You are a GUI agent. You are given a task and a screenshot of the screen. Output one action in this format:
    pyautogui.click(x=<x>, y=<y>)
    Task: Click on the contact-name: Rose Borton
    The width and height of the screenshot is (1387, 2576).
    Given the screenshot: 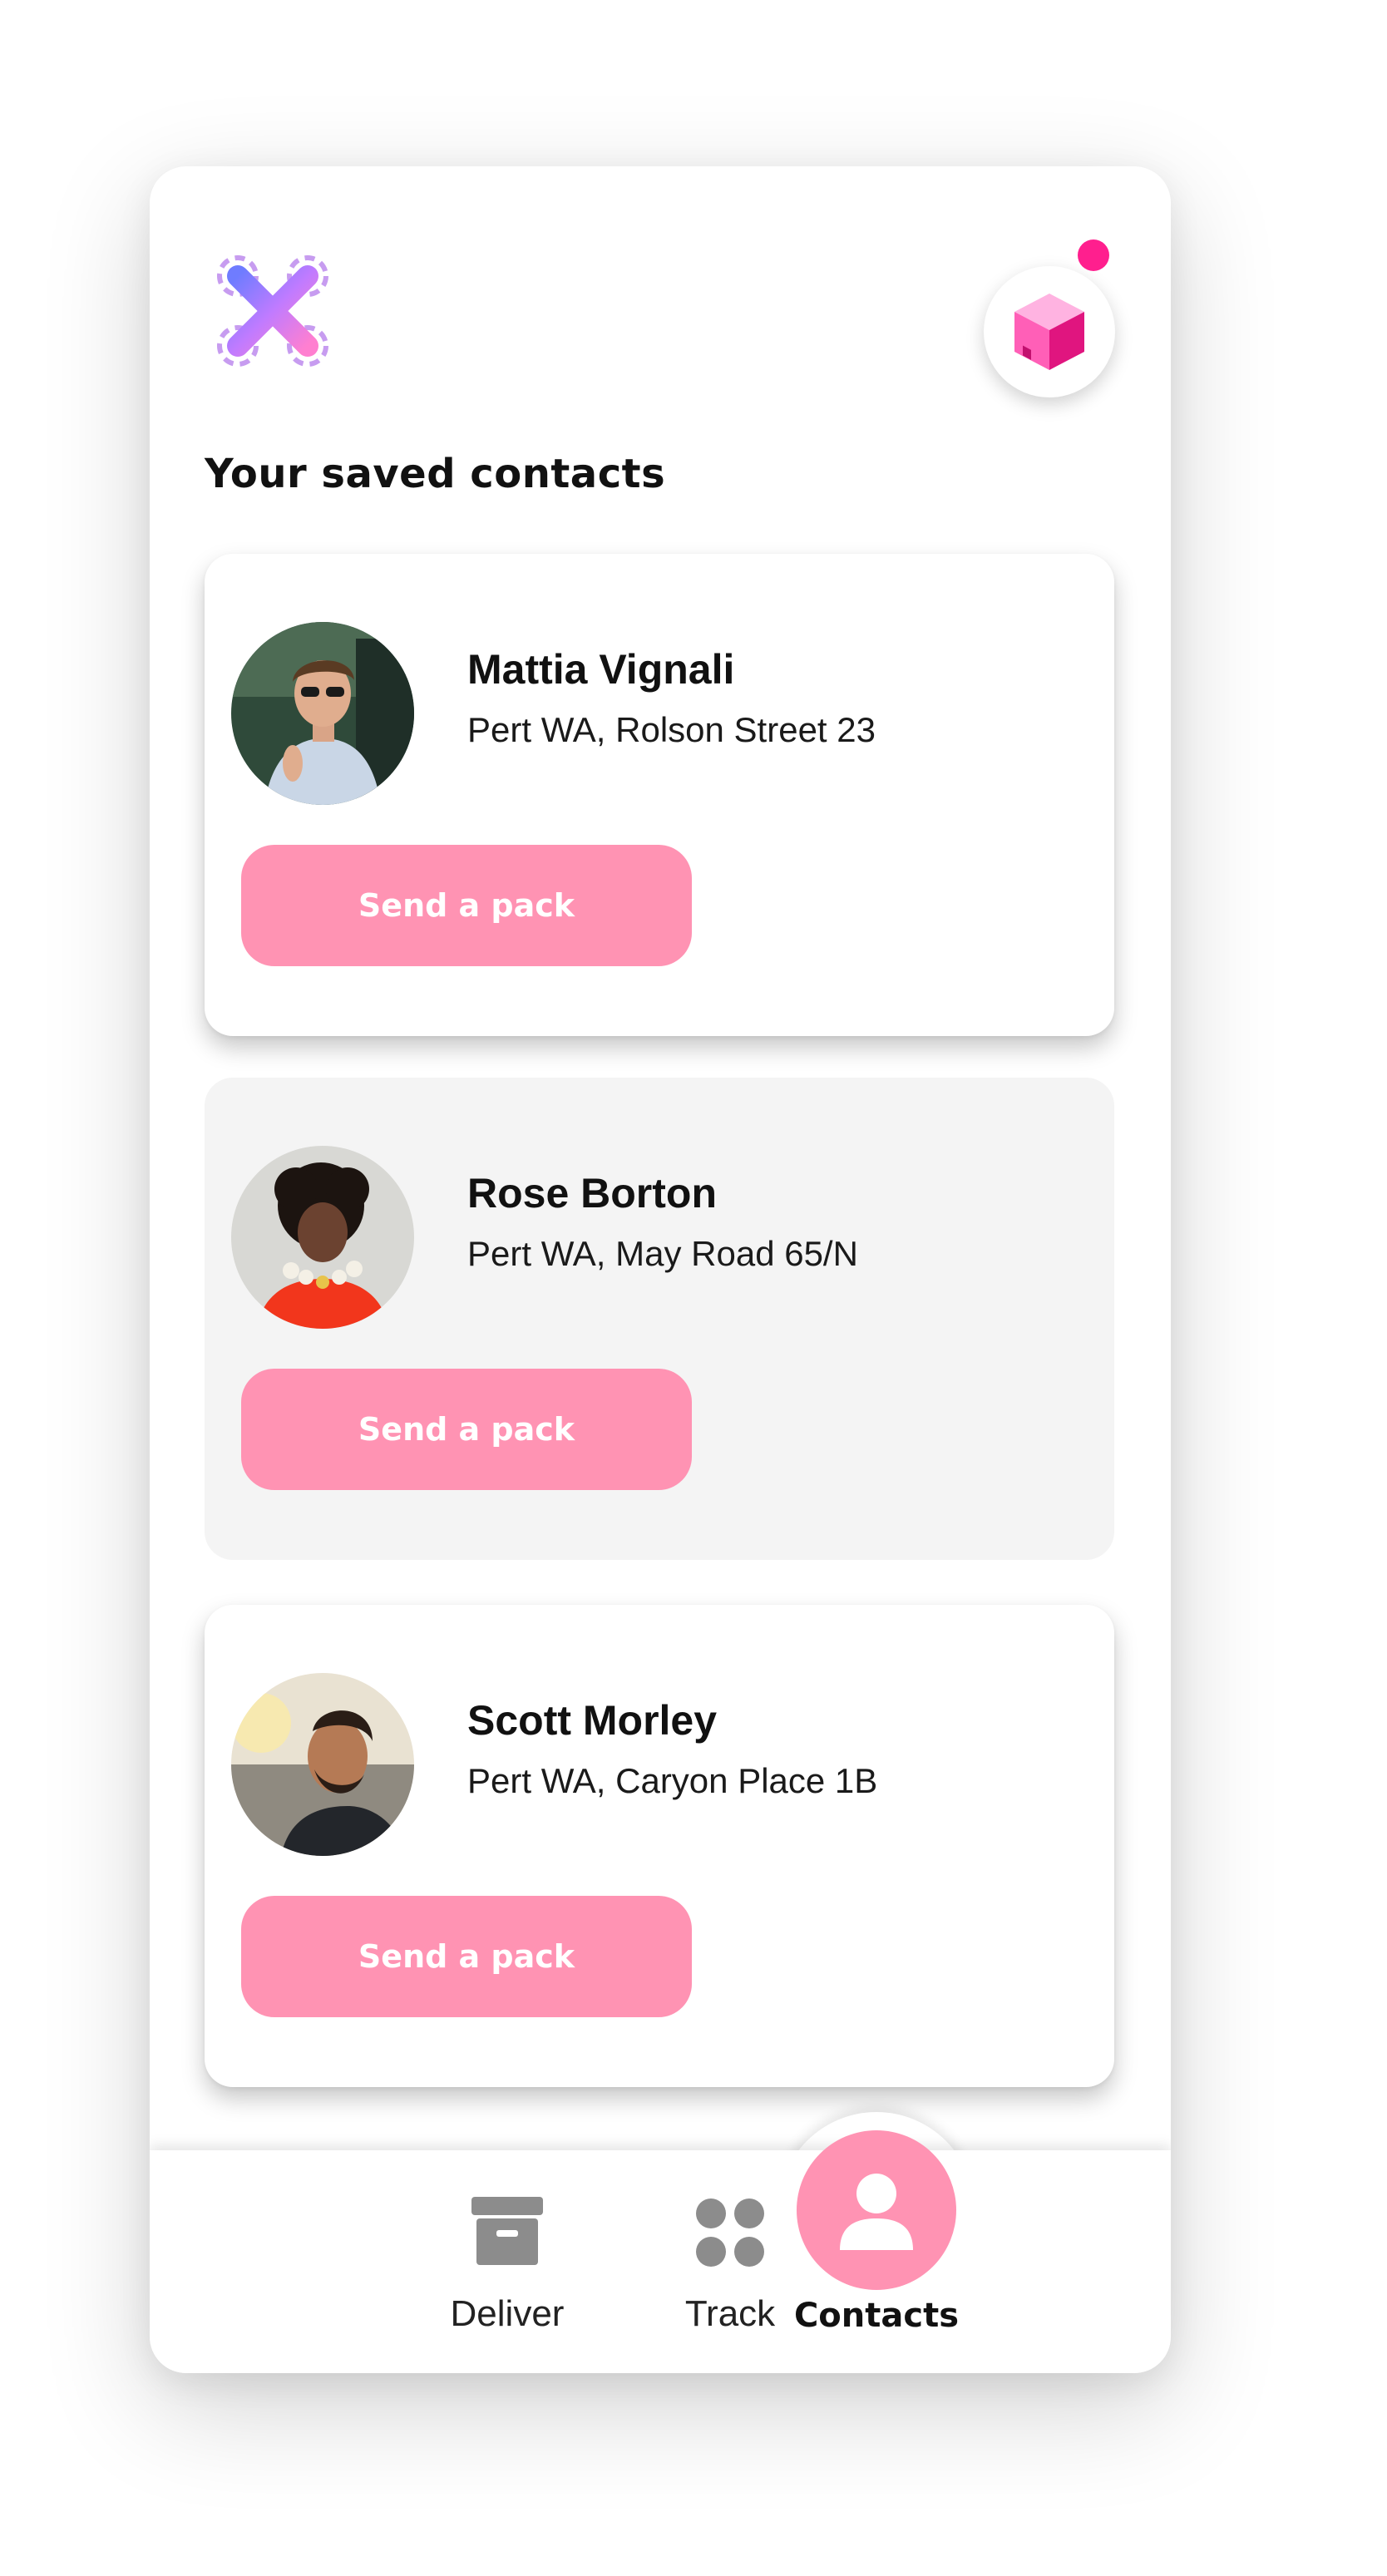 What is the action you would take?
    pyautogui.click(x=592, y=1193)
    